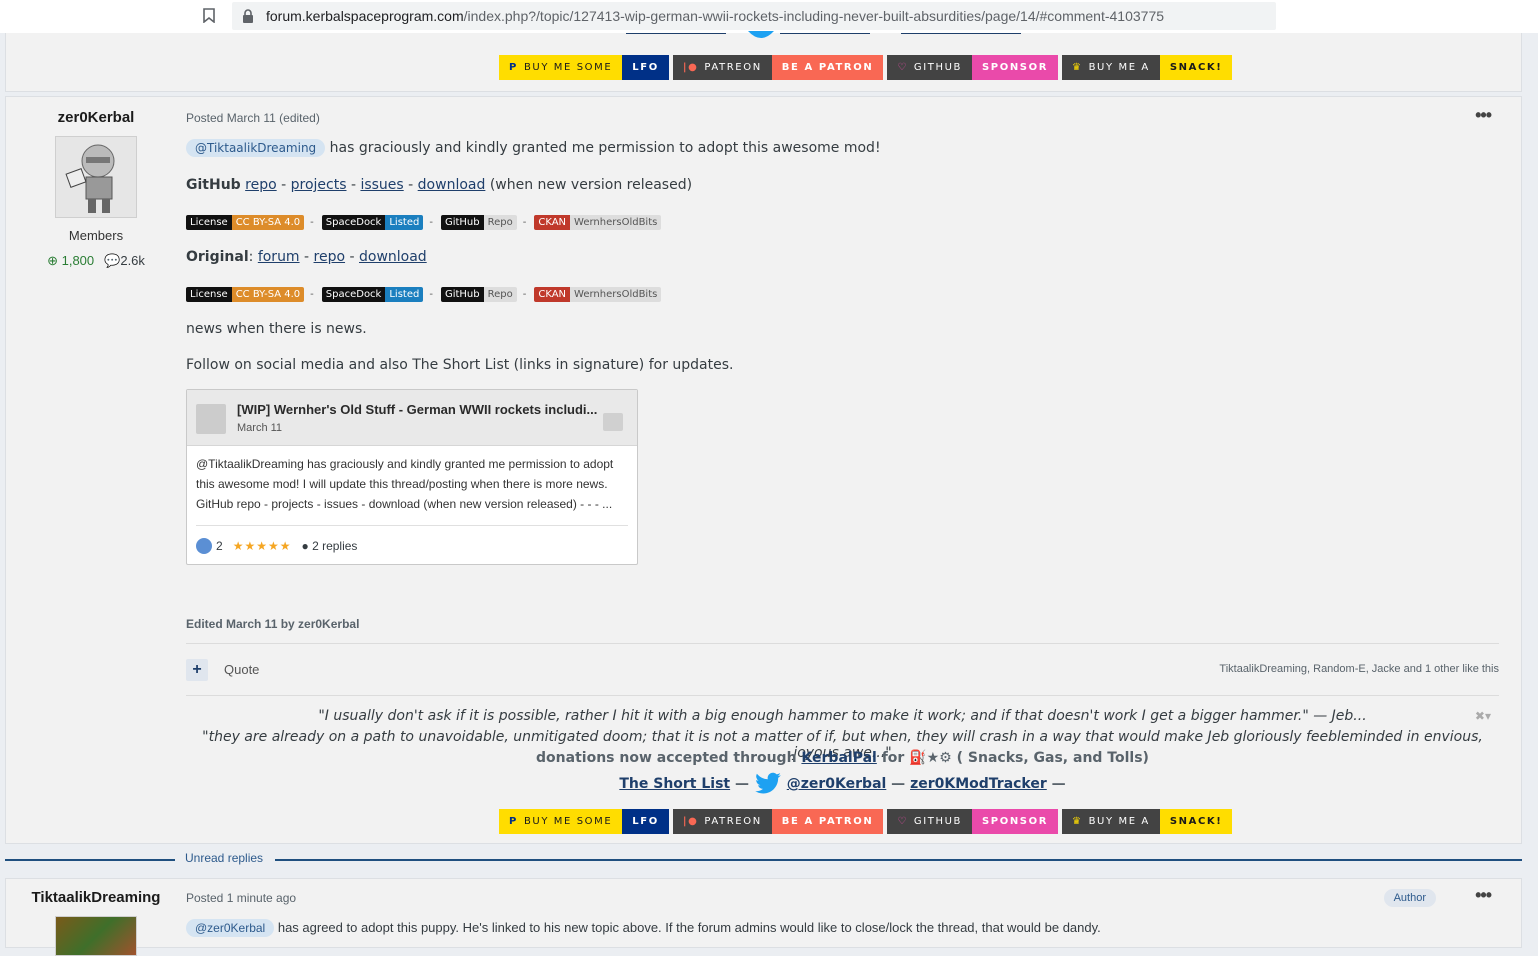 The width and height of the screenshot is (1538, 956). I want to click on author-panel: TiktaalikDreaming, so click(96, 922).